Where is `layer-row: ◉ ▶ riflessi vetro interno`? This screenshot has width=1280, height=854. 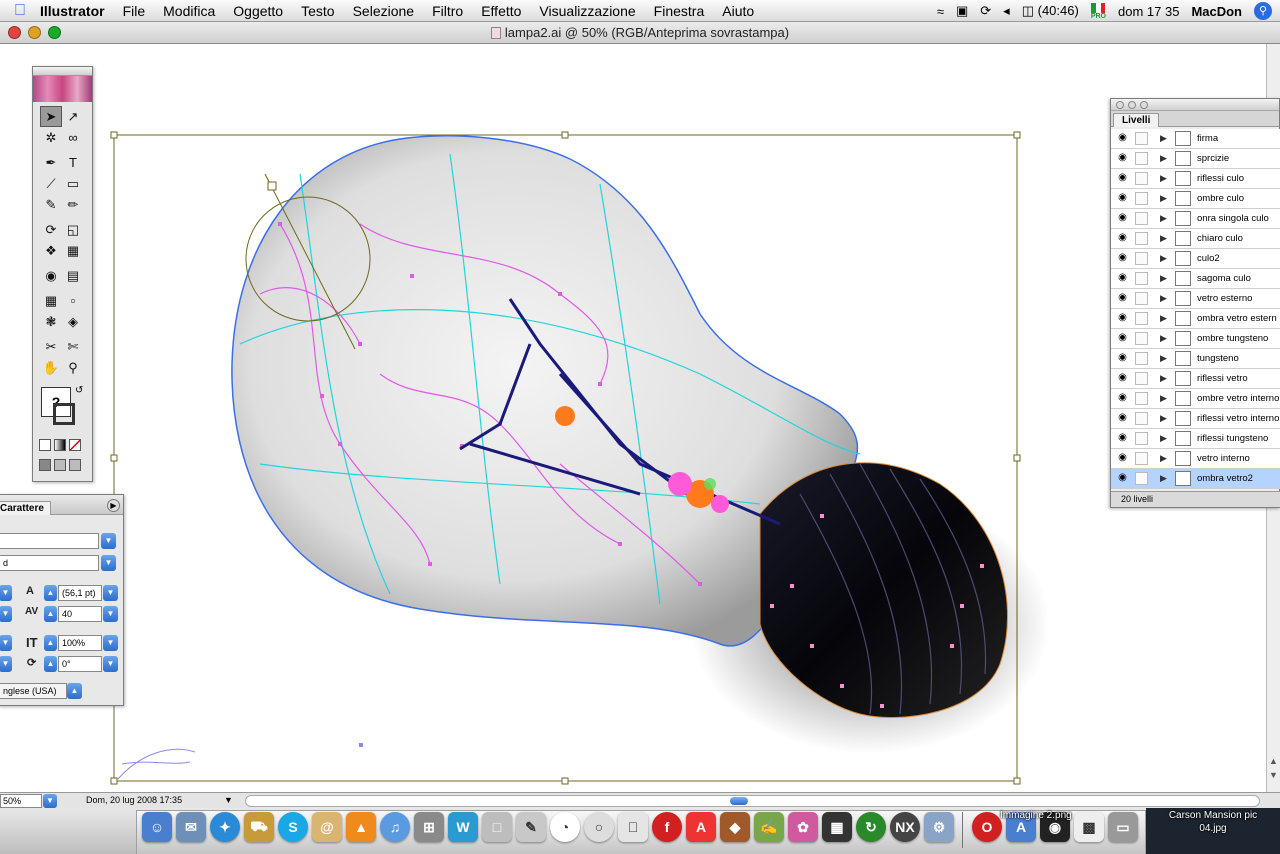 layer-row: ◉ ▶ riflessi vetro interno is located at coordinates (1195, 419).